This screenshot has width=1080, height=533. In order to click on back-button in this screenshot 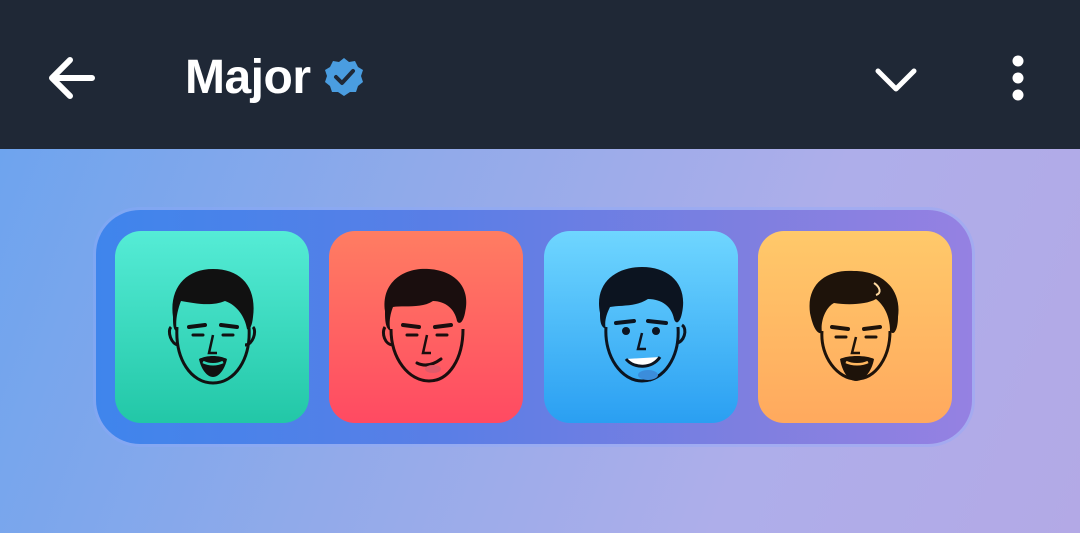, I will do `click(71, 79)`.